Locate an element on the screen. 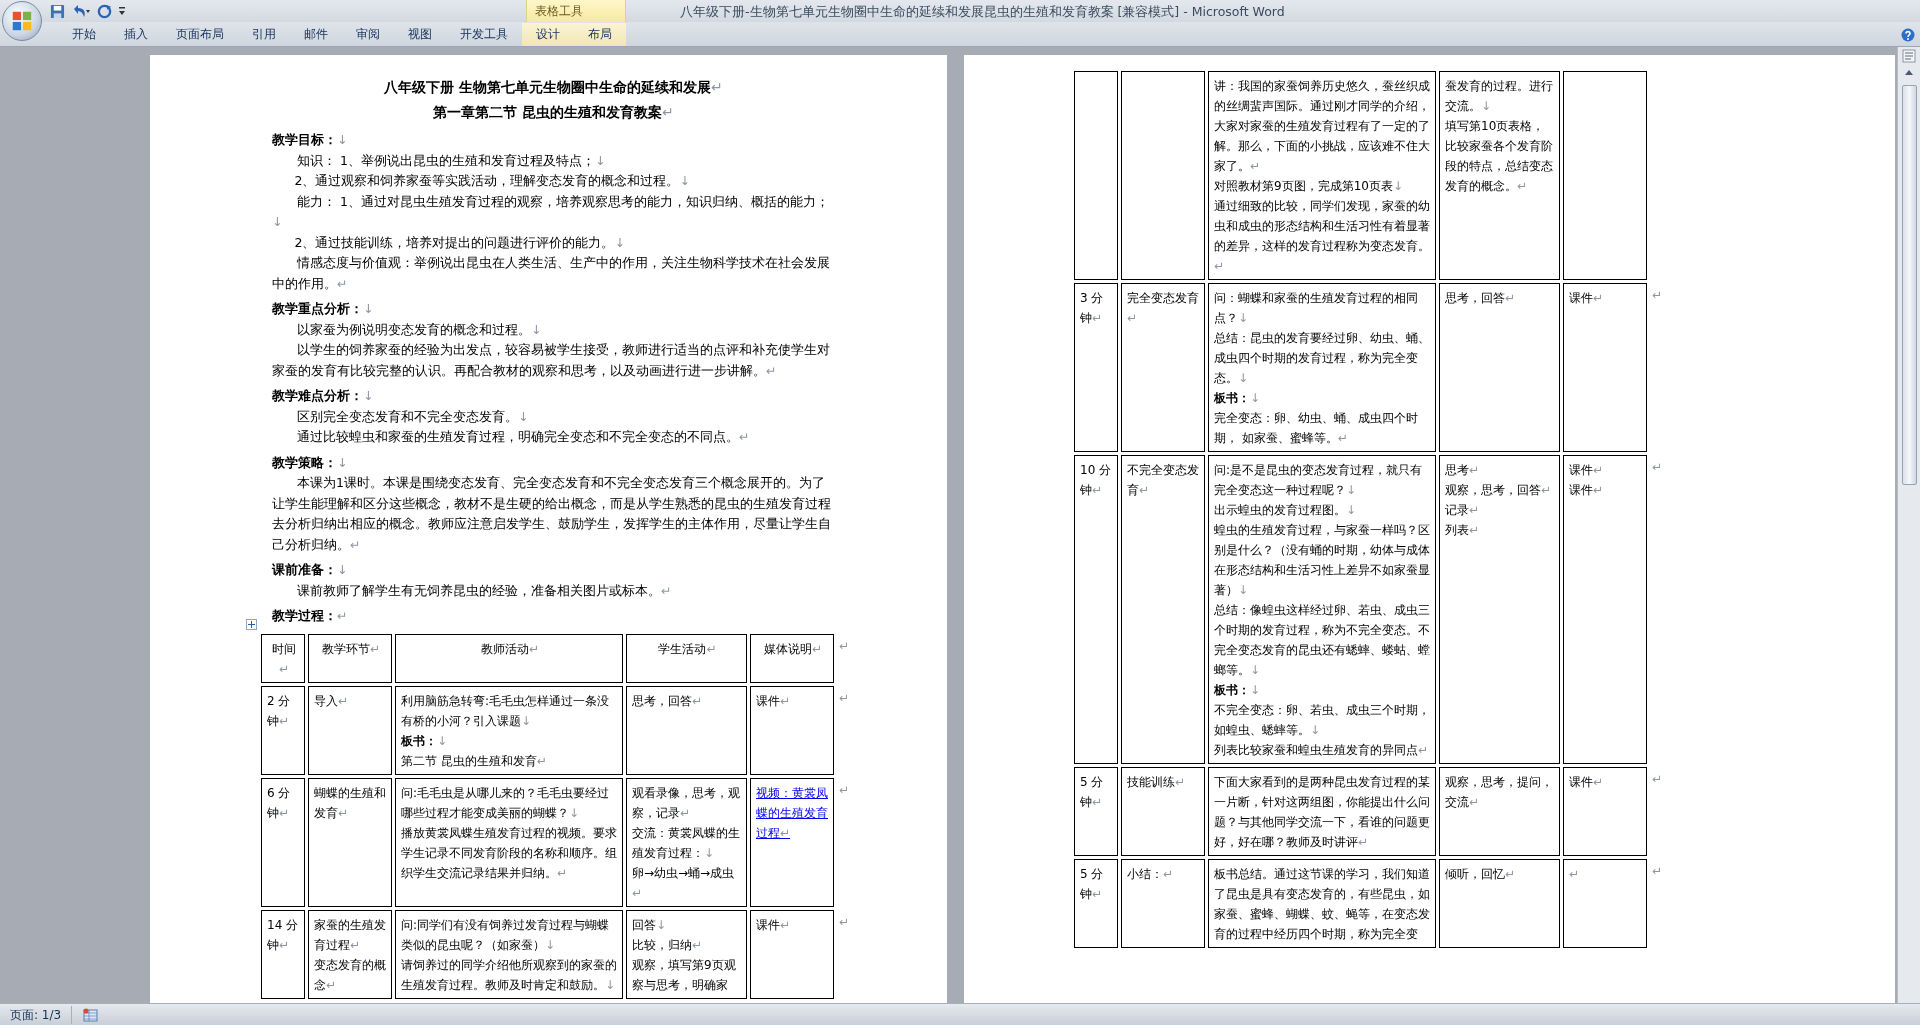  office-button is located at coordinates (22, 21).